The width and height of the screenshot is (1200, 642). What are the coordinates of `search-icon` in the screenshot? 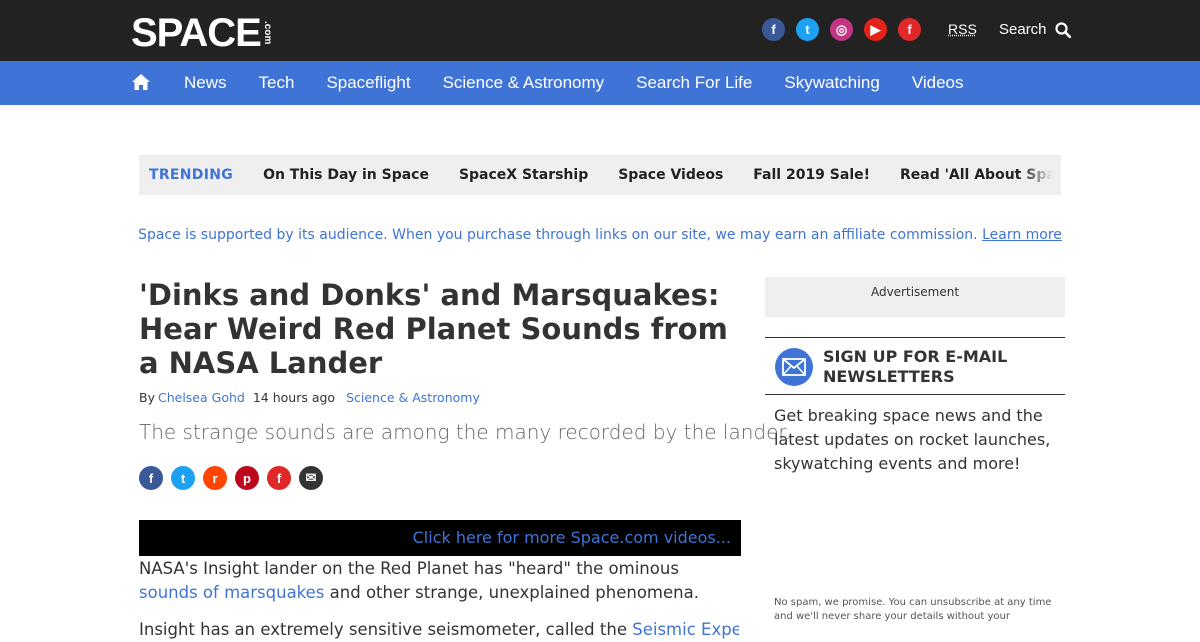 It's located at (1062, 29).